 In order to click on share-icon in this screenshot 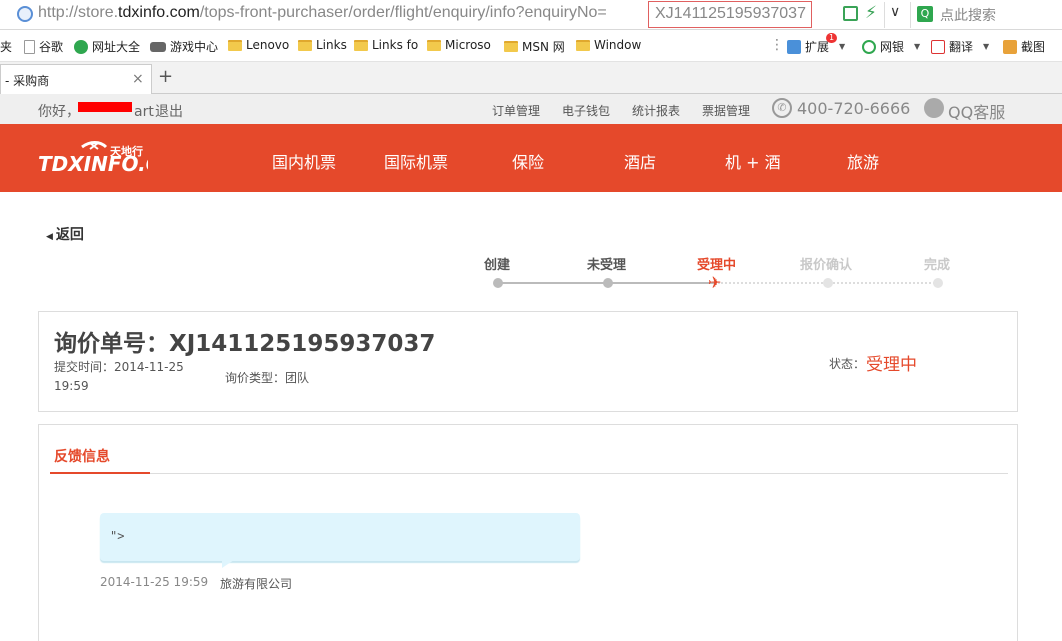, I will do `click(850, 13)`.